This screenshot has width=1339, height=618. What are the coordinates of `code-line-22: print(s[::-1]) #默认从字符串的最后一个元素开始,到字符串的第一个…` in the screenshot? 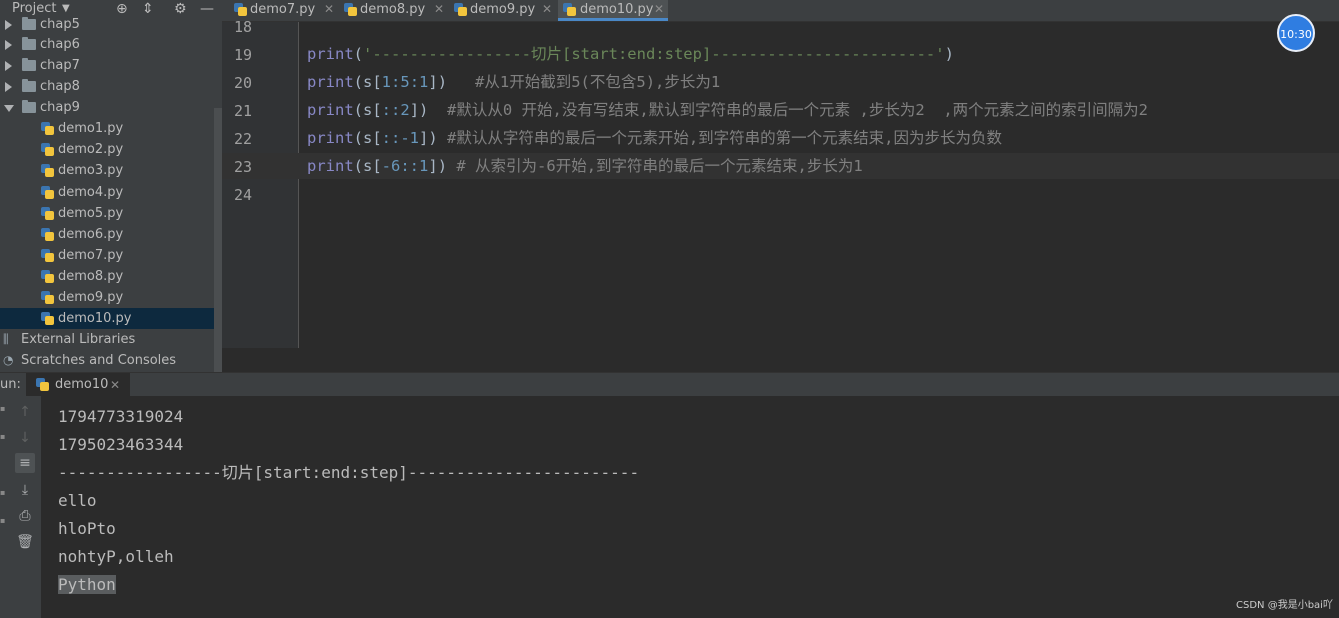 It's located at (654, 138).